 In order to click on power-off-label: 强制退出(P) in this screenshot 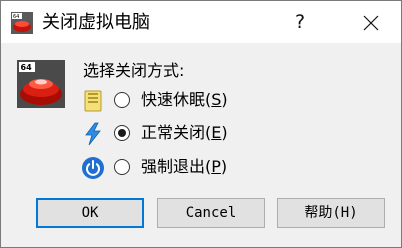, I will do `click(184, 167)`.